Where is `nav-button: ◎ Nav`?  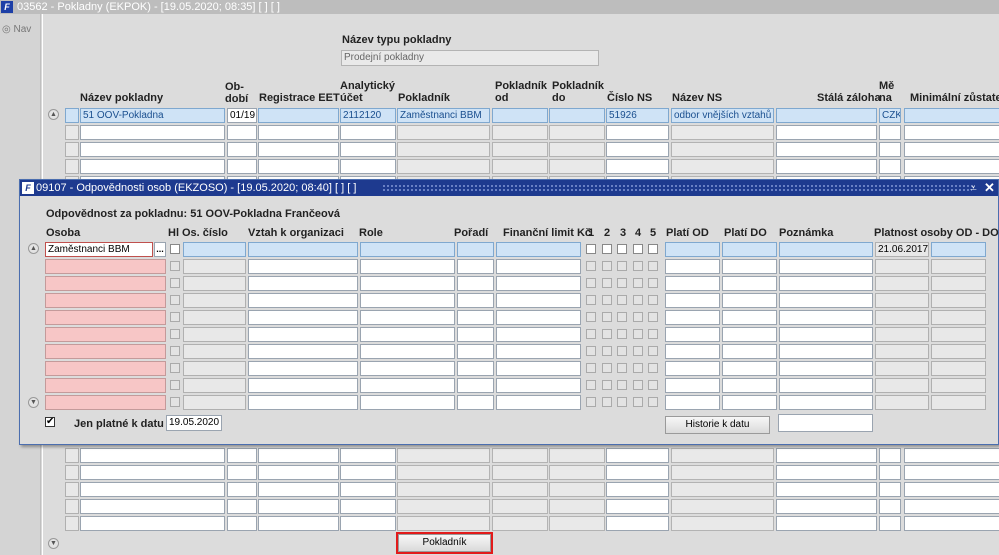 nav-button: ◎ Nav is located at coordinates (16, 29).